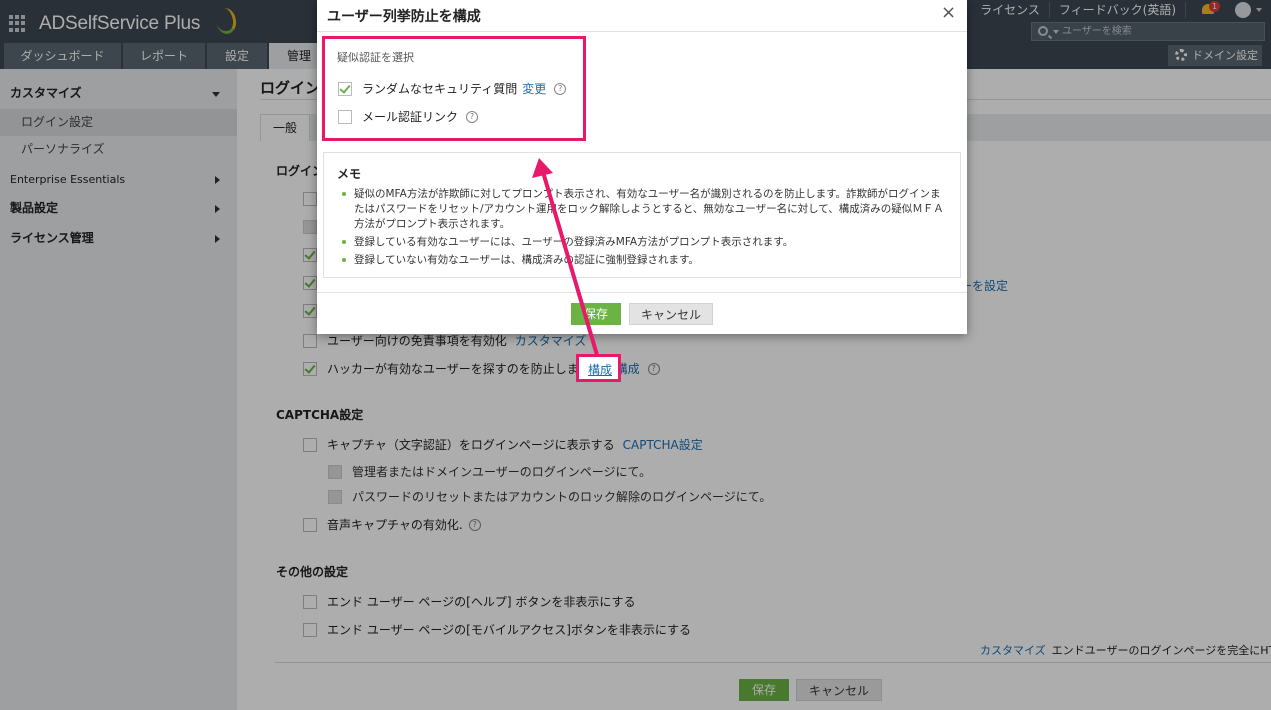 The height and width of the screenshot is (710, 1271). I want to click on configure-link-highlighted: 構成, so click(600, 369).